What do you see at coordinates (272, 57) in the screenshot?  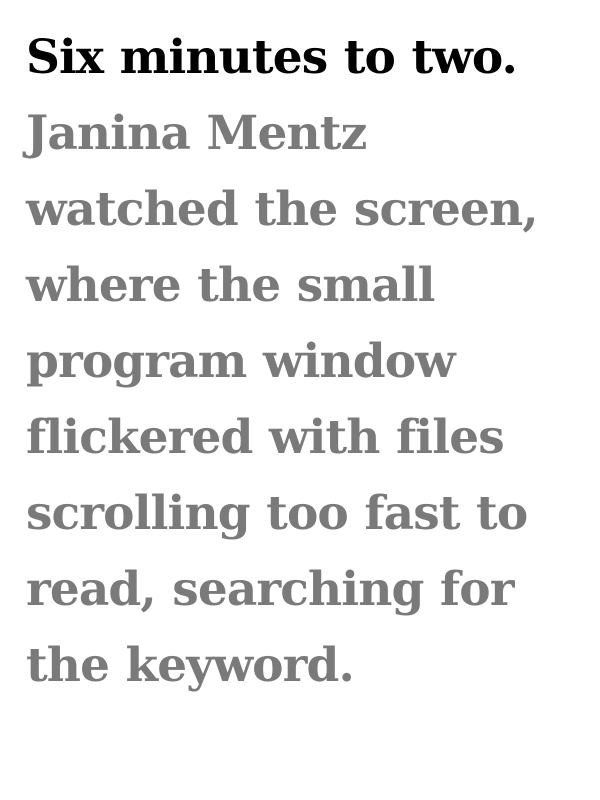 I see `lead-sentence: Six minutes to two.` at bounding box center [272, 57].